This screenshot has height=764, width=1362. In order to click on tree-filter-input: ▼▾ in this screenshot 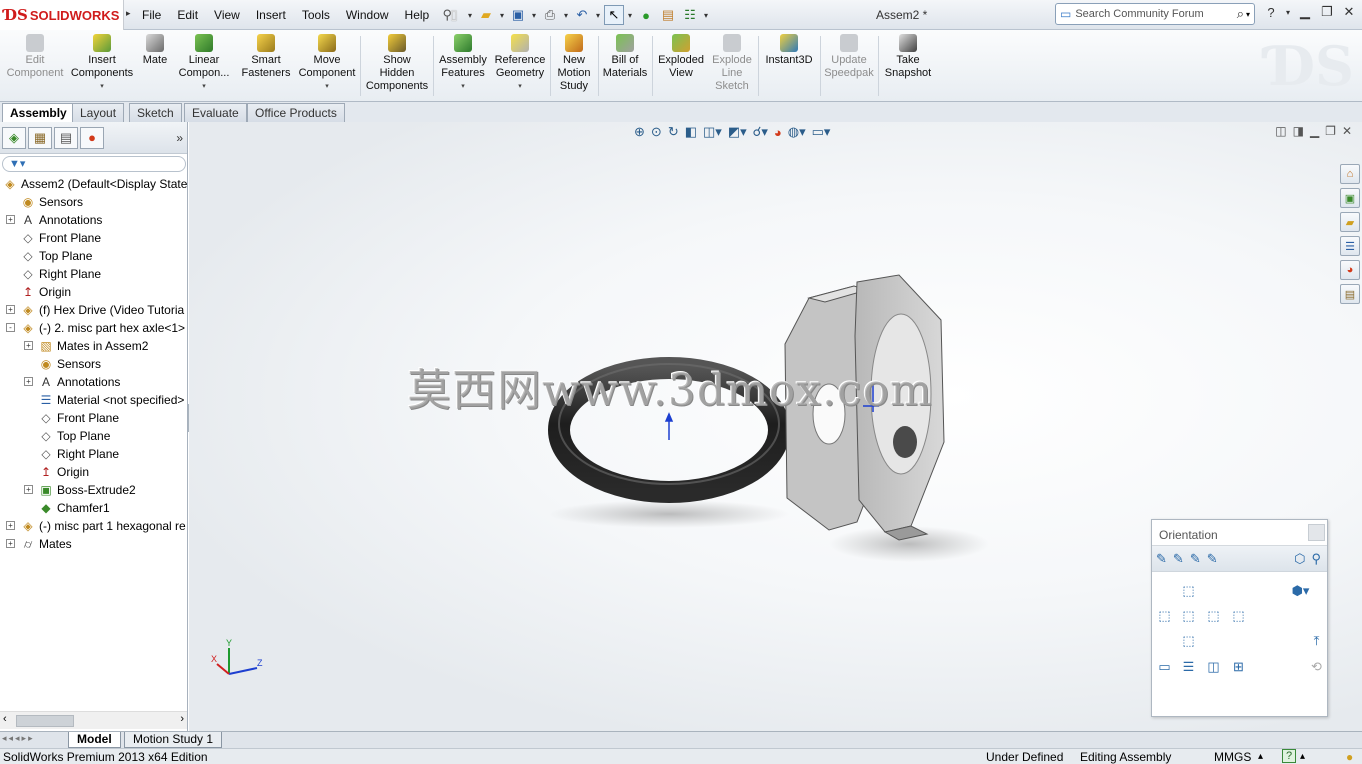, I will do `click(94, 164)`.